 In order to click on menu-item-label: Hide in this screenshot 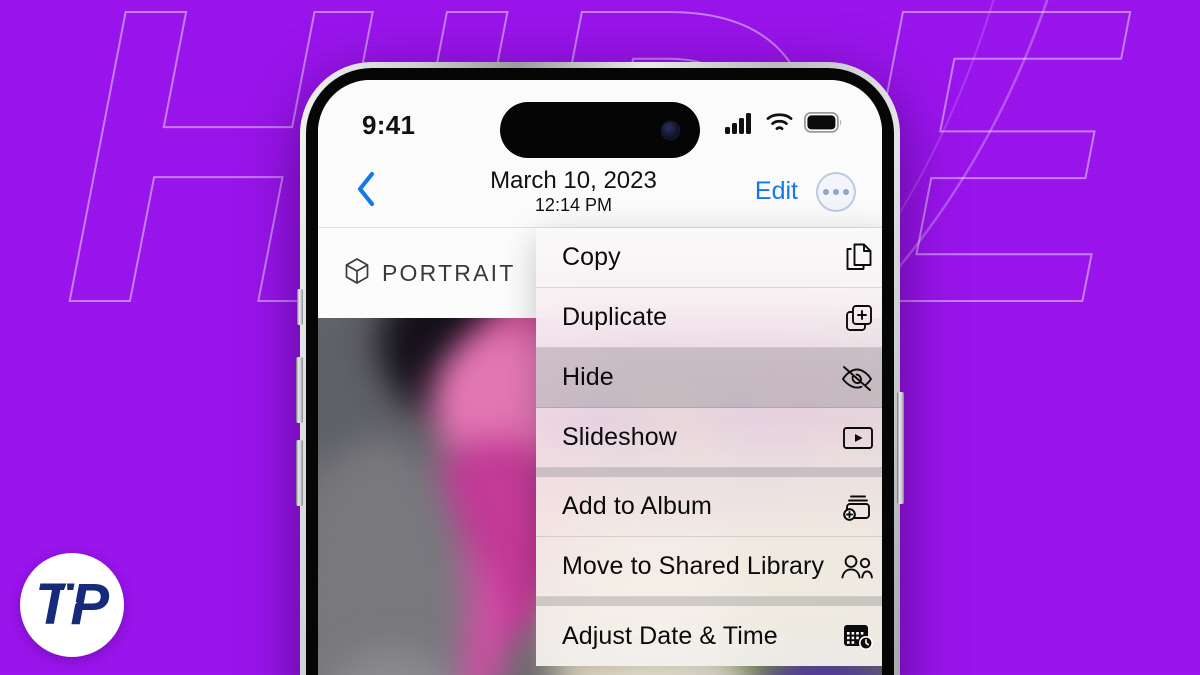, I will do `click(588, 377)`.